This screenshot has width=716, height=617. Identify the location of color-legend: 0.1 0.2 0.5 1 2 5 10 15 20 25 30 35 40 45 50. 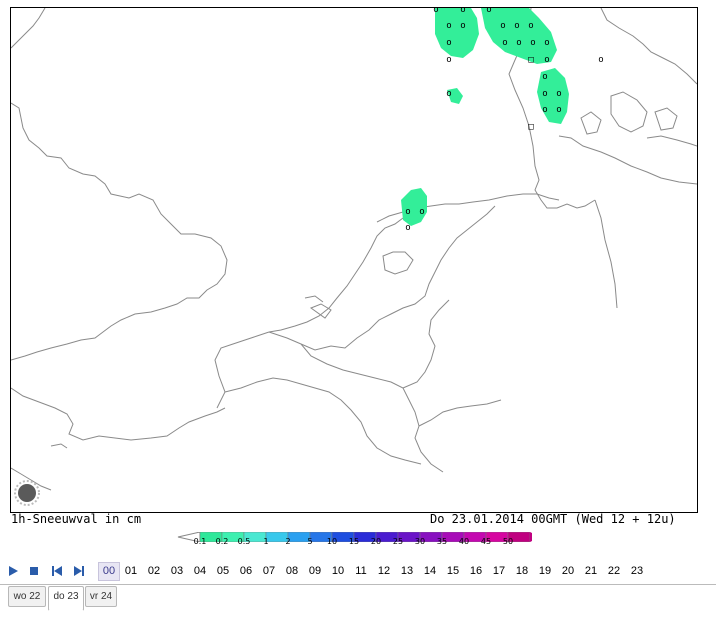
(358, 538).